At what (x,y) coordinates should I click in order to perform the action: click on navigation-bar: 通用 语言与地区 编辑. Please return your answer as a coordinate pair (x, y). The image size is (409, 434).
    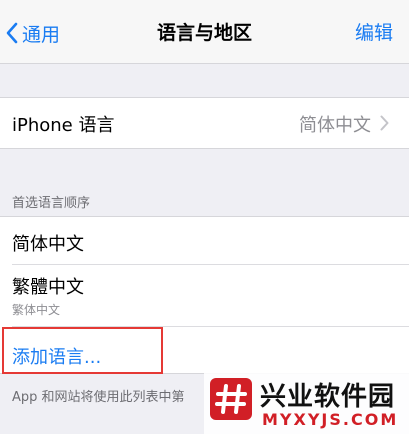
    Looking at the image, I should click on (204, 32).